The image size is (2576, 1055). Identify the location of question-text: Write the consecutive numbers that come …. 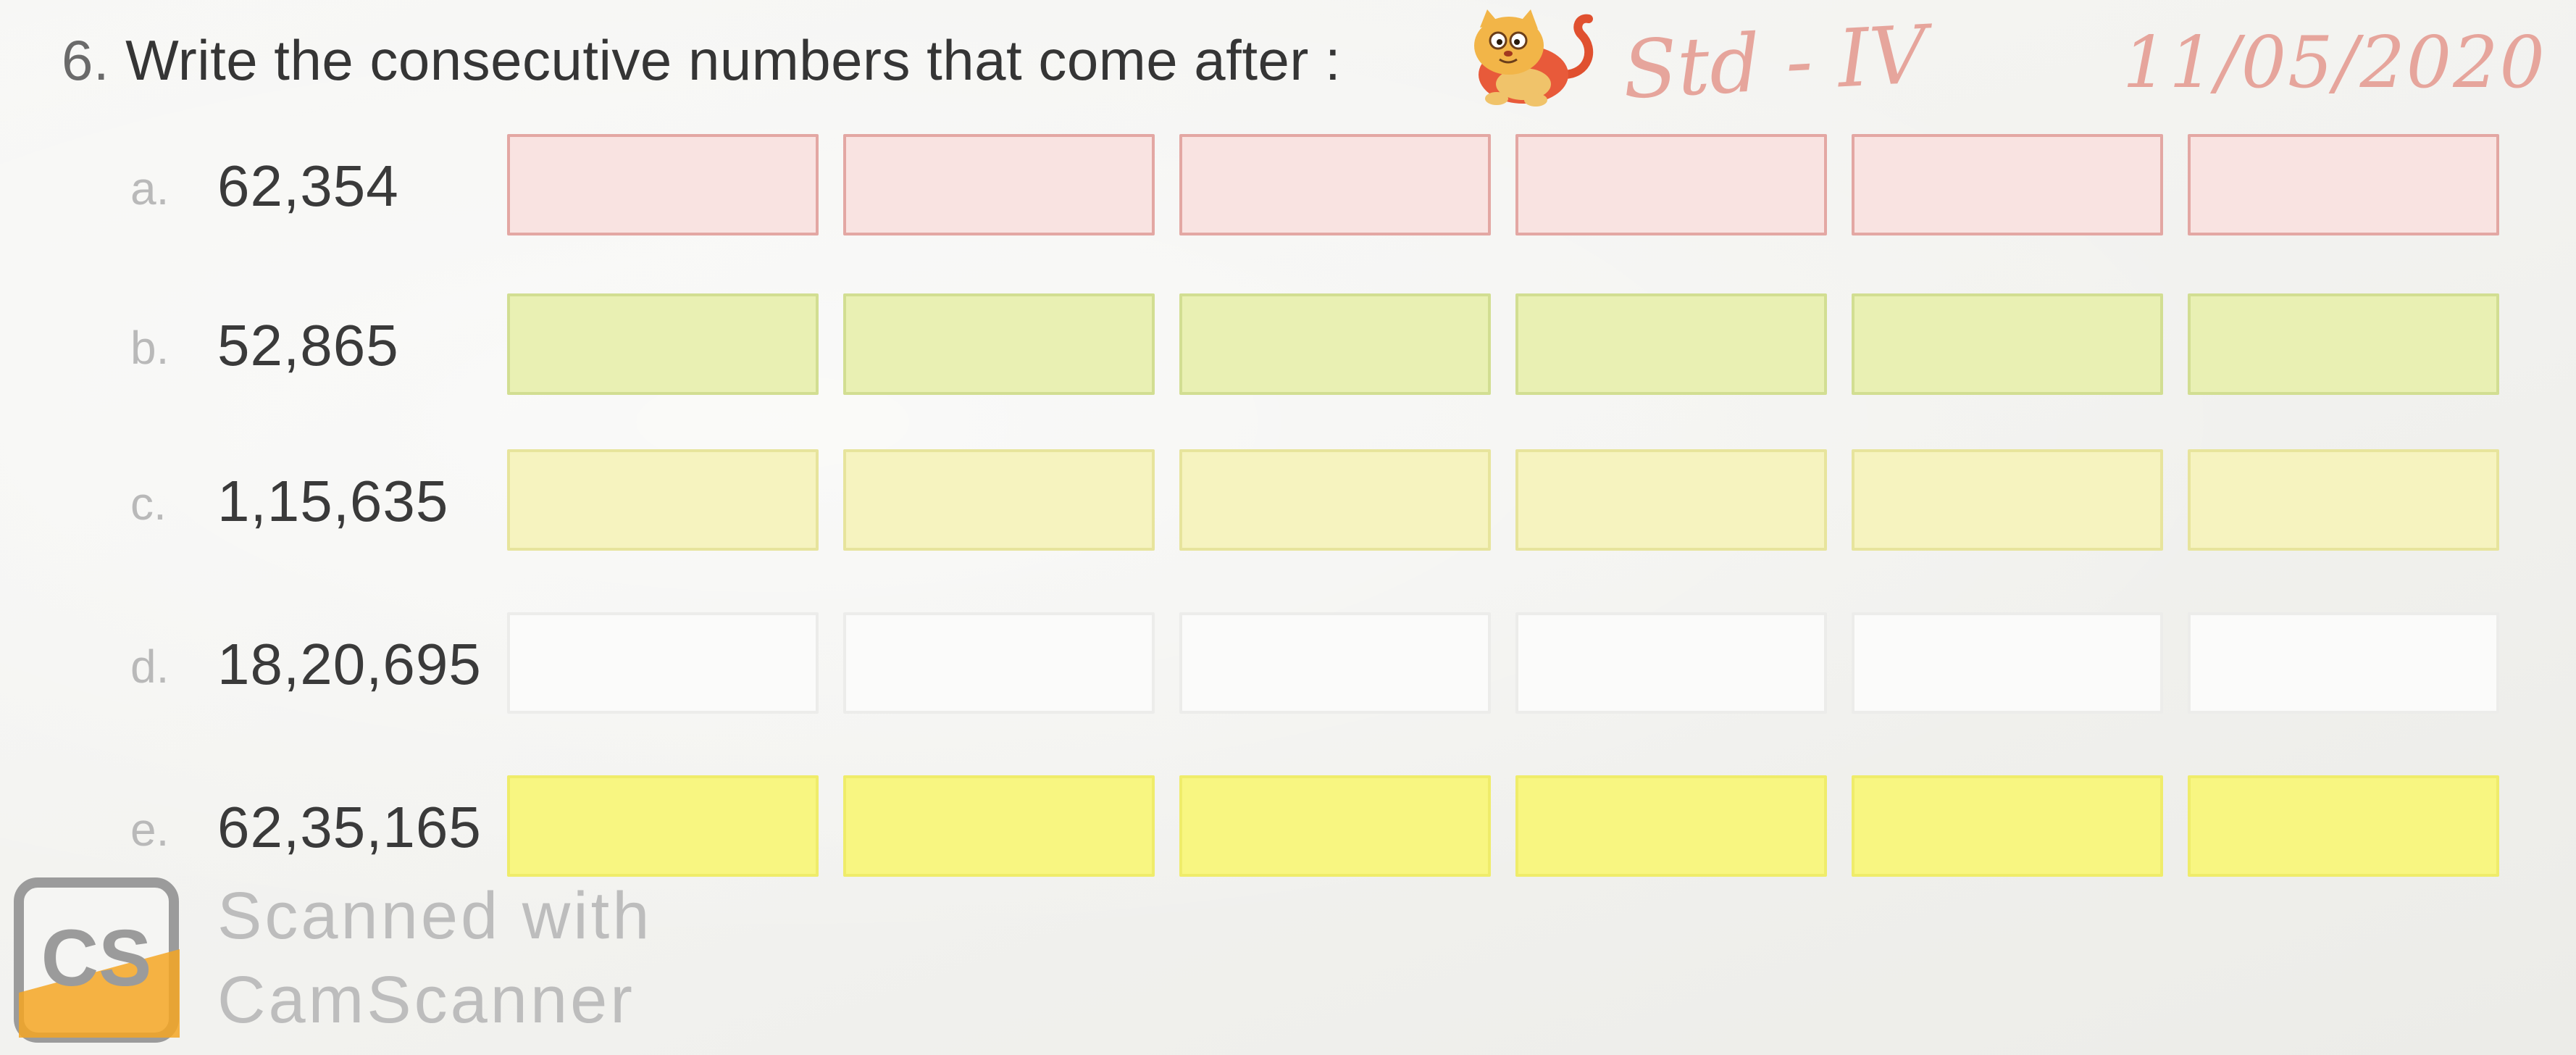
(733, 60).